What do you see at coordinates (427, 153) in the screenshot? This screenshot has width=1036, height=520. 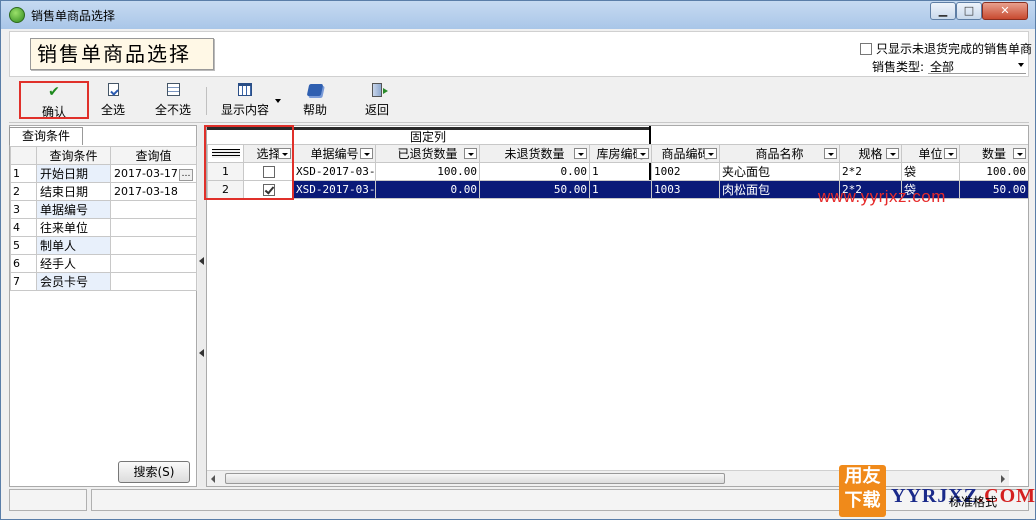 I see `col-returned-qty: 已退货数量` at bounding box center [427, 153].